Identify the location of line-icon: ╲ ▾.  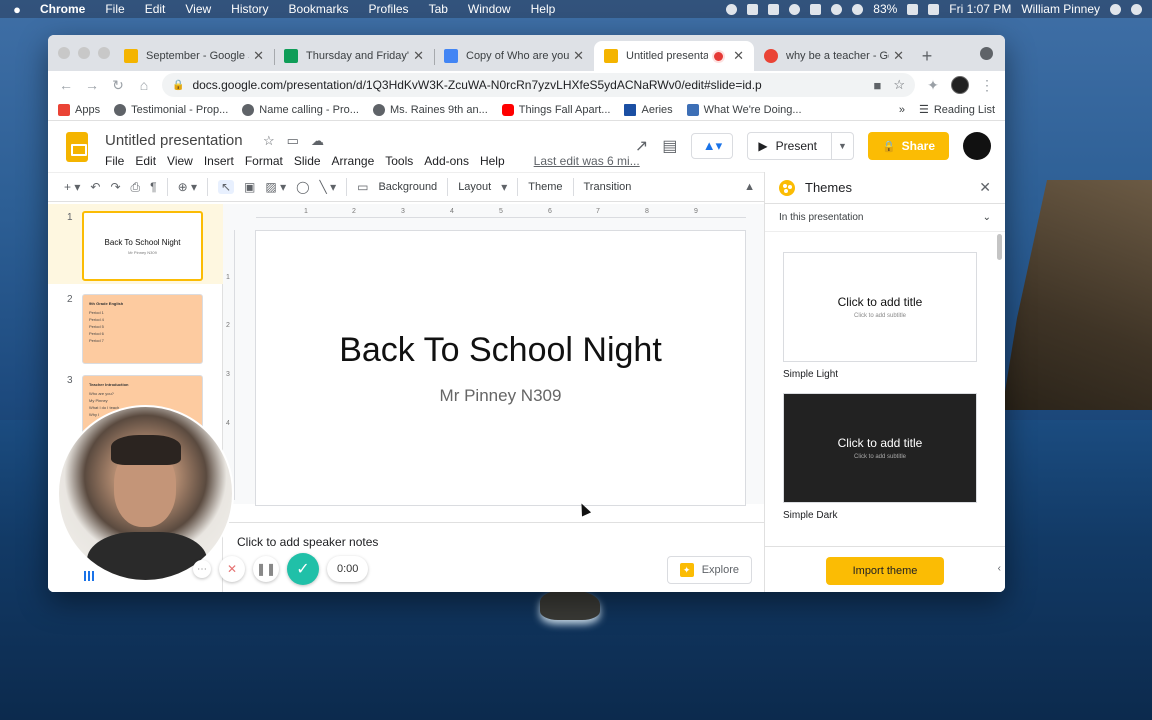
(328, 187).